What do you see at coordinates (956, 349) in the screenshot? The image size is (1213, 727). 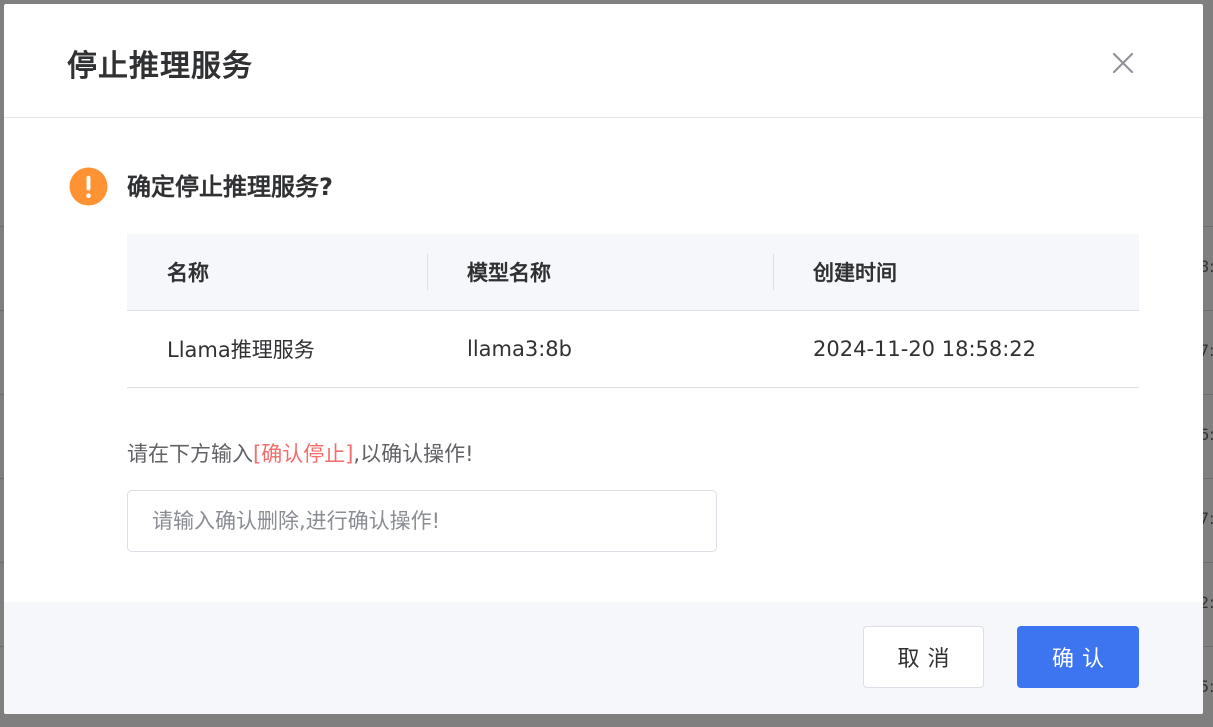 I see `cell-created-time: 2024-11-20 18:58:22` at bounding box center [956, 349].